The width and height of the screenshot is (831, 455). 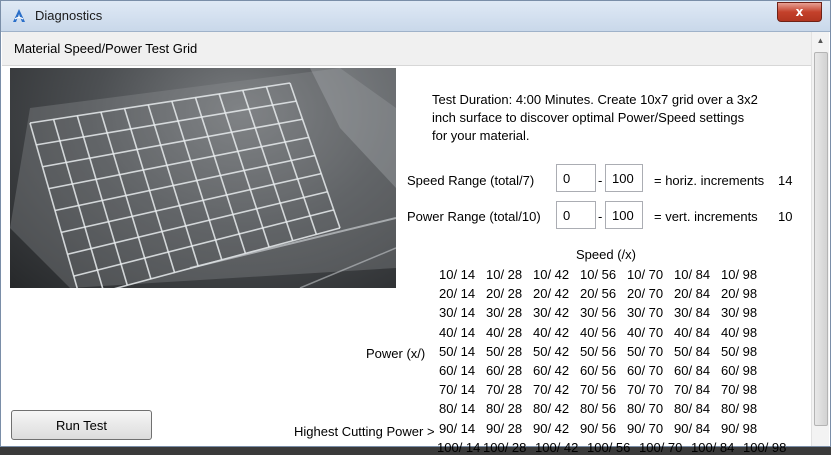 What do you see at coordinates (598, 313) in the screenshot?
I see `grid-cell: 30/ 56` at bounding box center [598, 313].